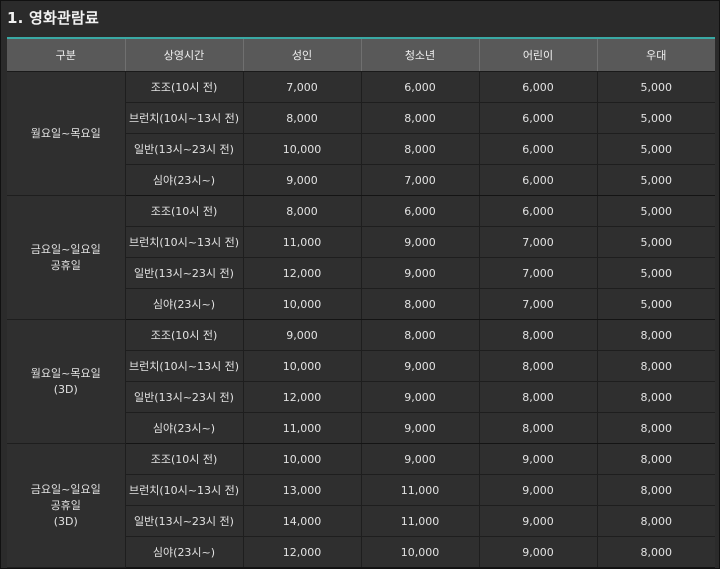  Describe the element at coordinates (53, 18) in the screenshot. I see `page-title: 1. 영화관람료` at that location.